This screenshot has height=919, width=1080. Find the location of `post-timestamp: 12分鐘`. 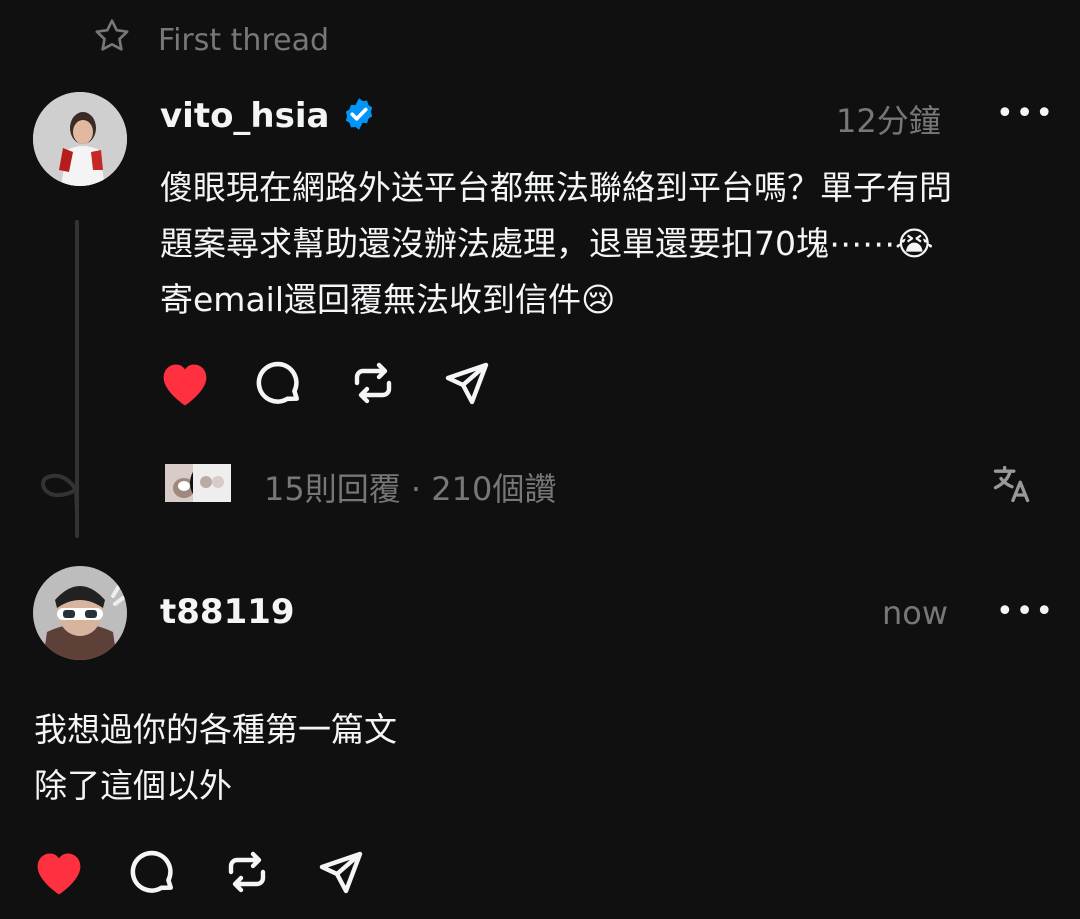

post-timestamp: 12分鐘 is located at coordinates (888, 121).